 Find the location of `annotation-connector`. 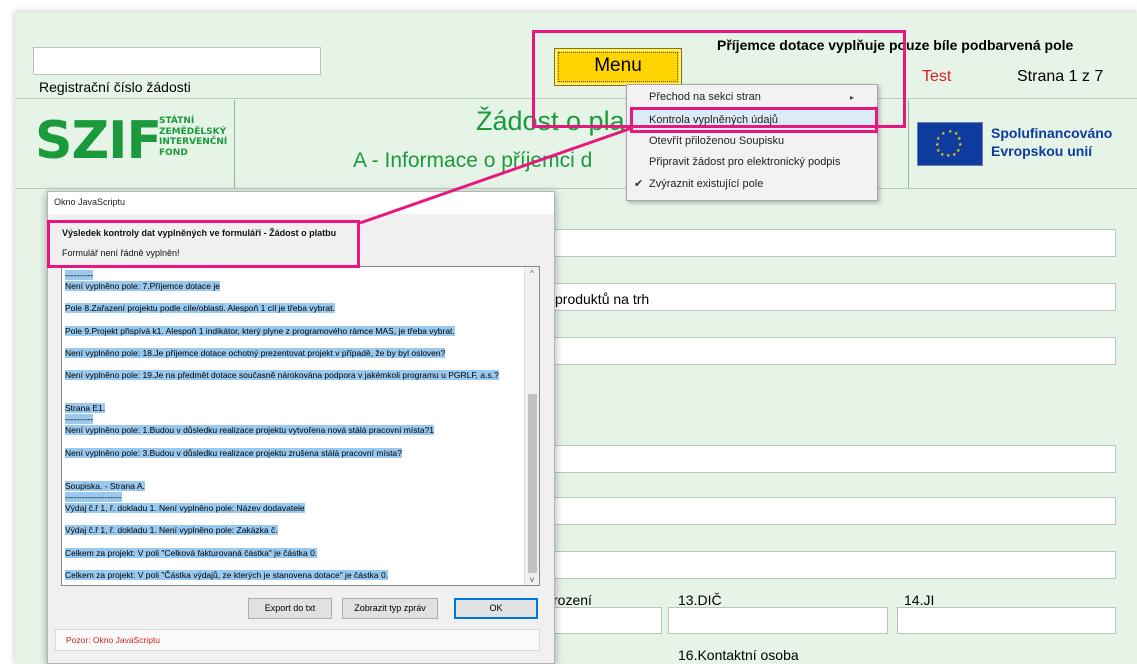

annotation-connector is located at coordinates (496, 175).